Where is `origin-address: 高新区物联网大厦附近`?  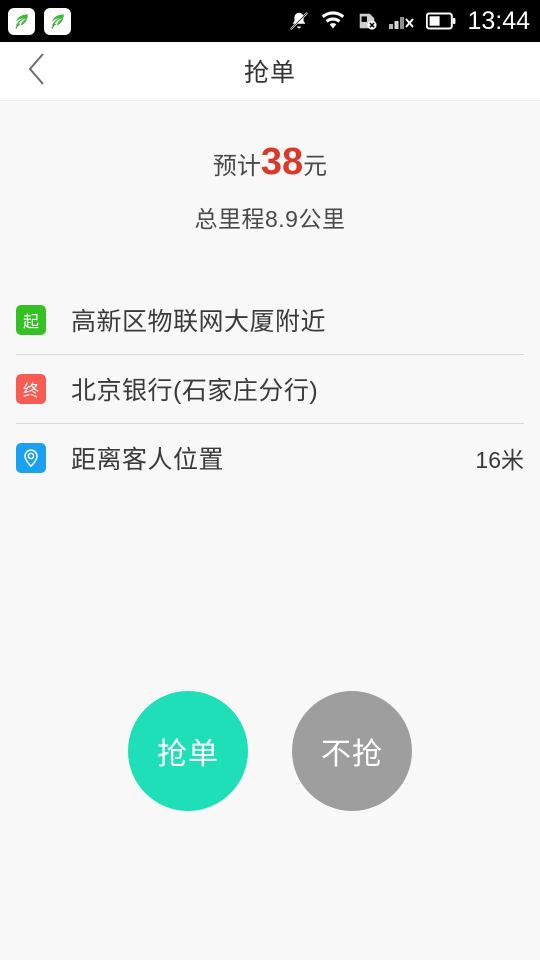 origin-address: 高新区物联网大厦附近 is located at coordinates (199, 322).